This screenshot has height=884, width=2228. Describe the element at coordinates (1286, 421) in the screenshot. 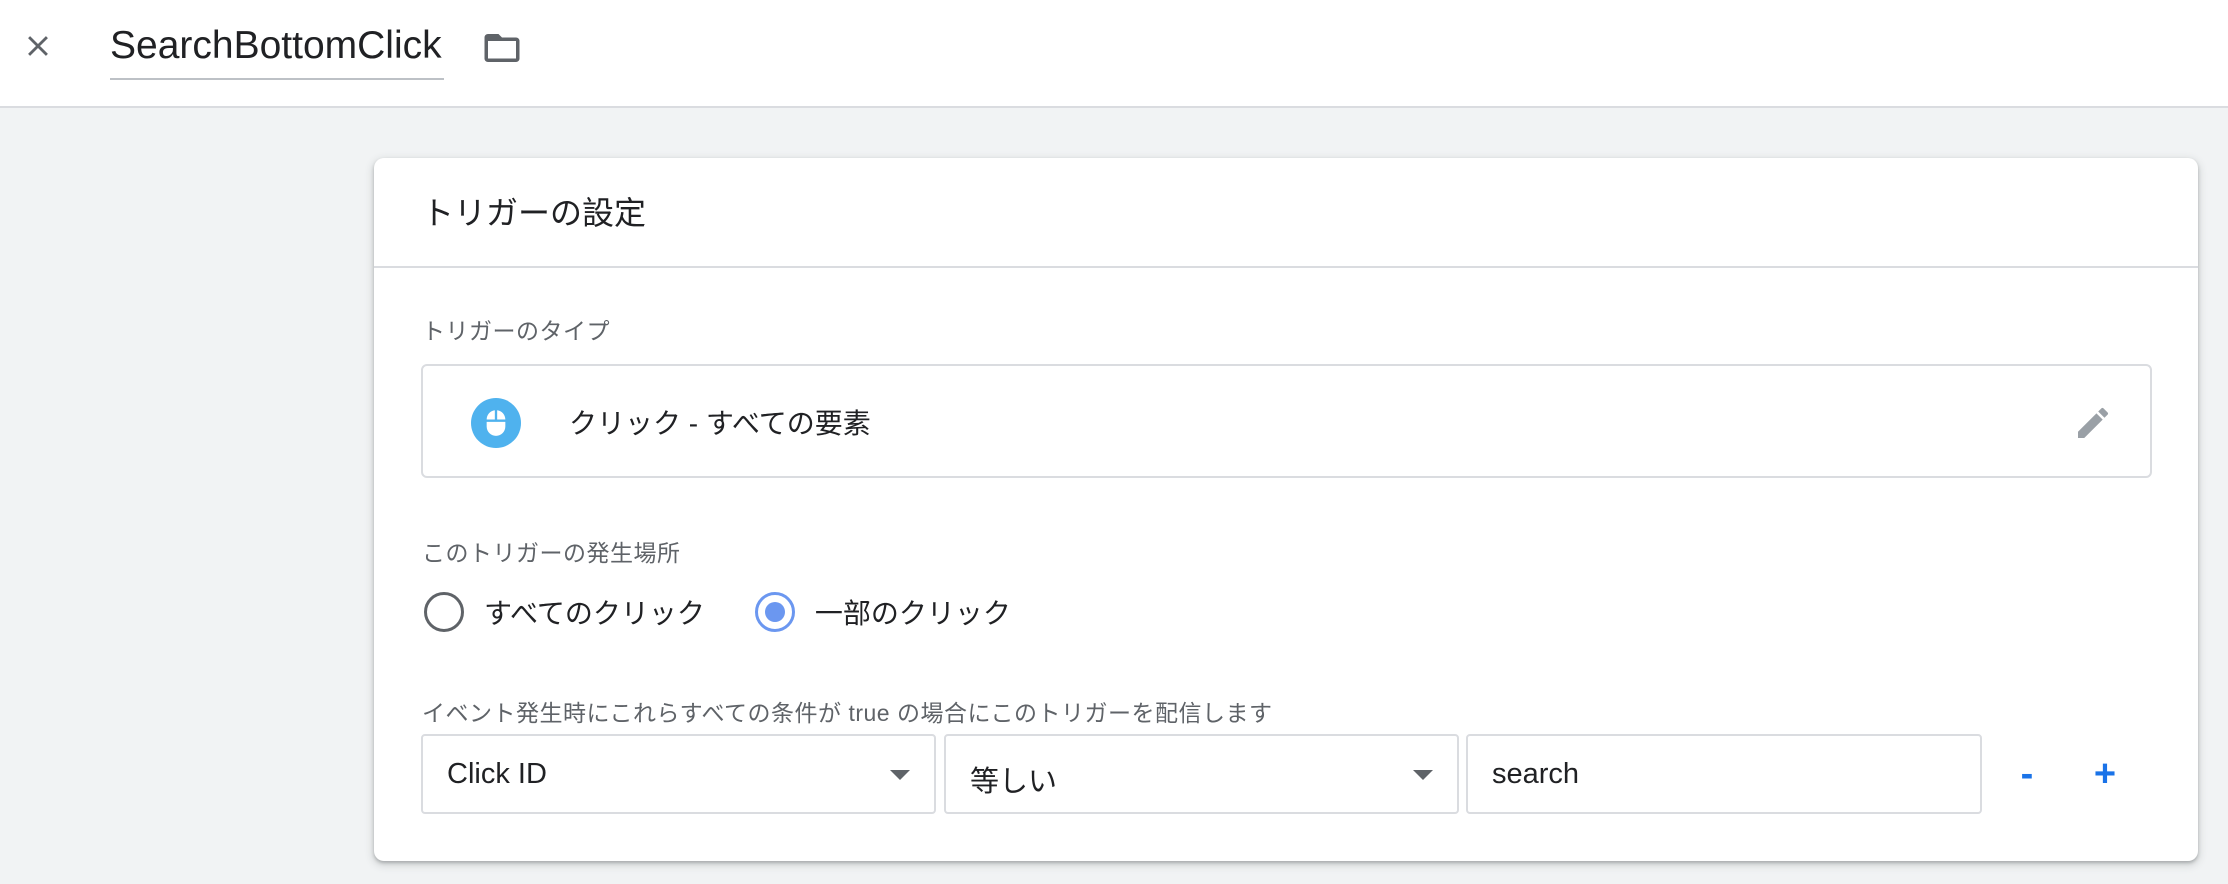

I see `trigger-type-selector: クリック - すべての要素` at that location.